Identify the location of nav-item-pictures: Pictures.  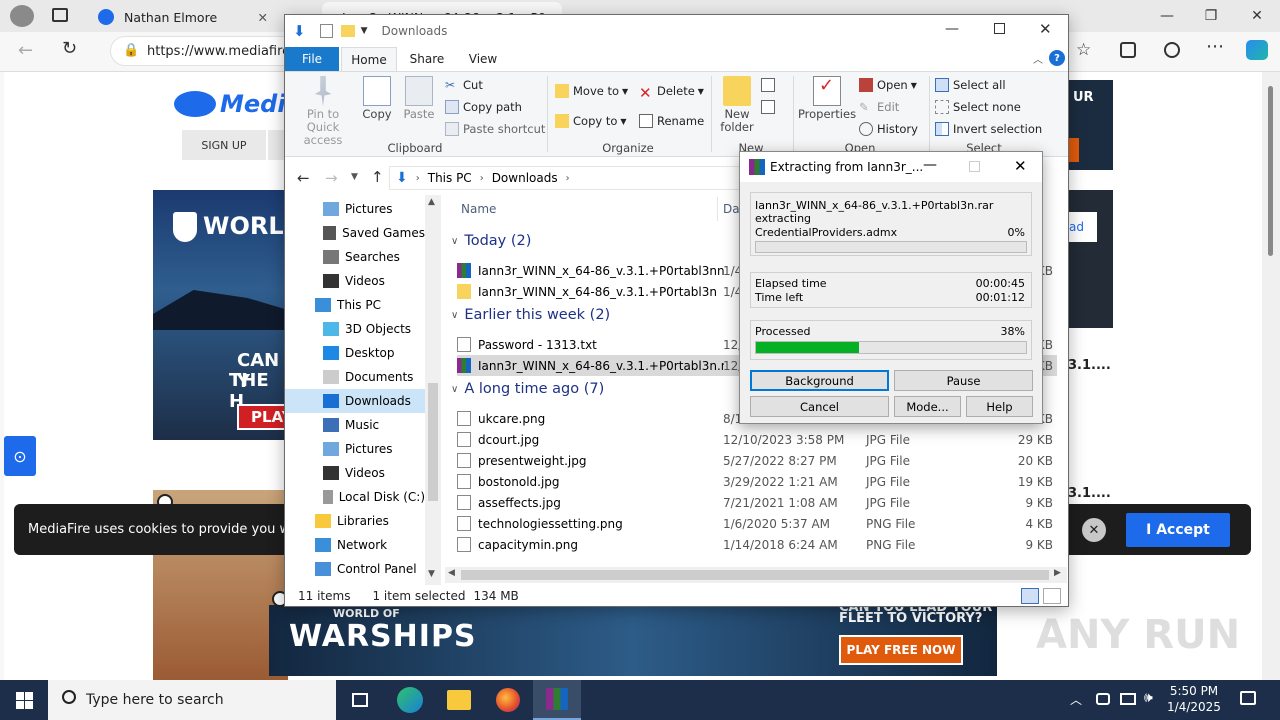
(355, 449).